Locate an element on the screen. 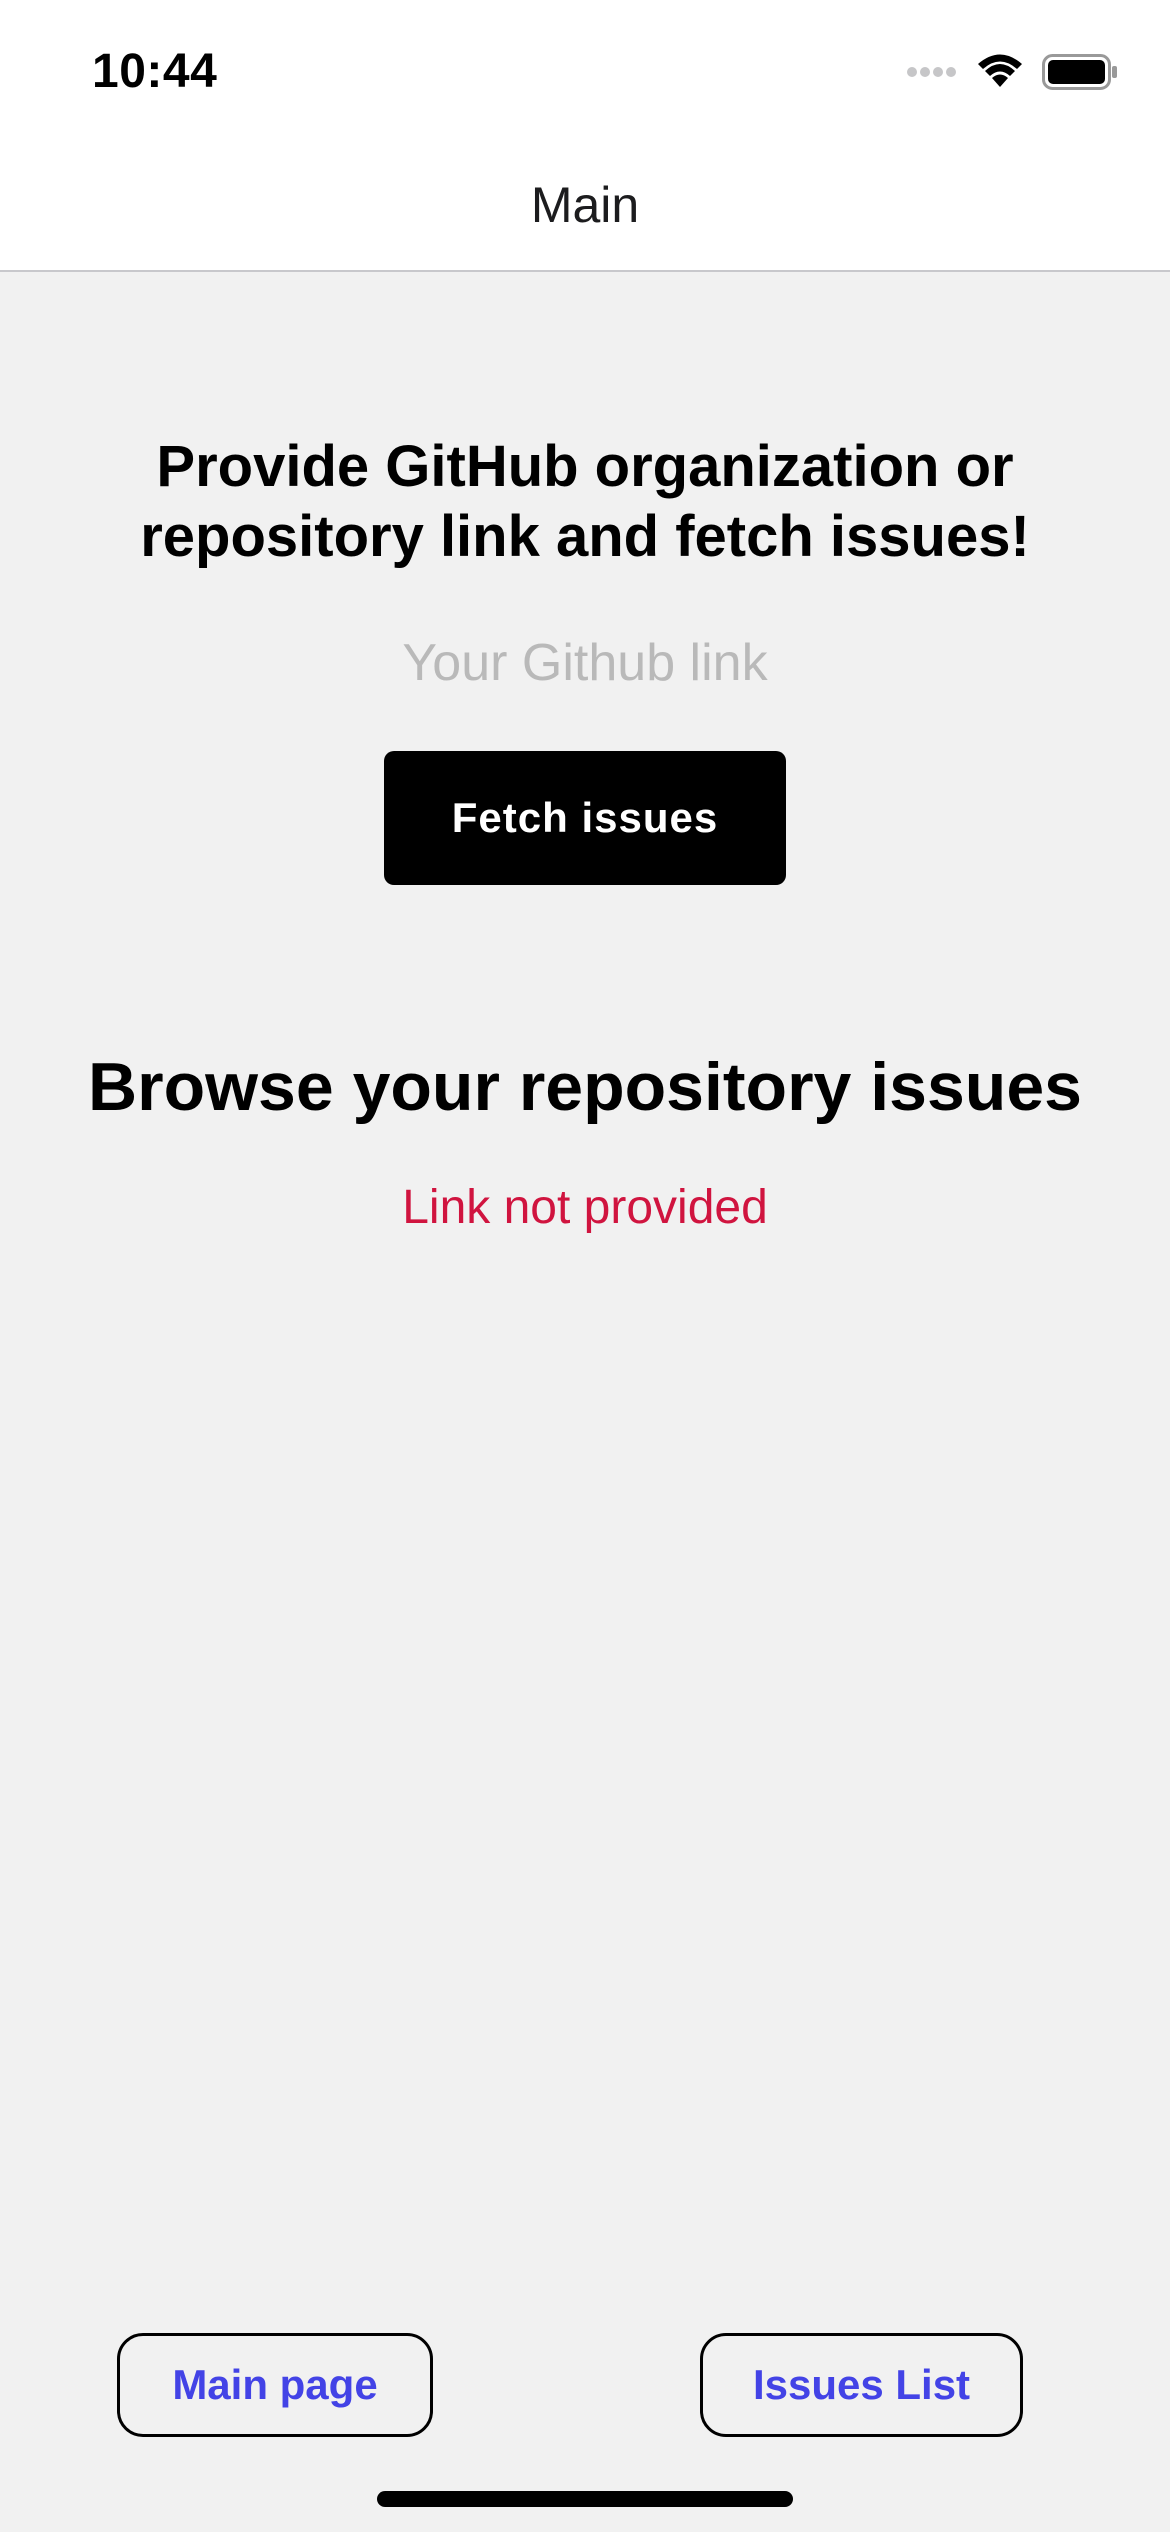  home-indicator is located at coordinates (585, 2499).